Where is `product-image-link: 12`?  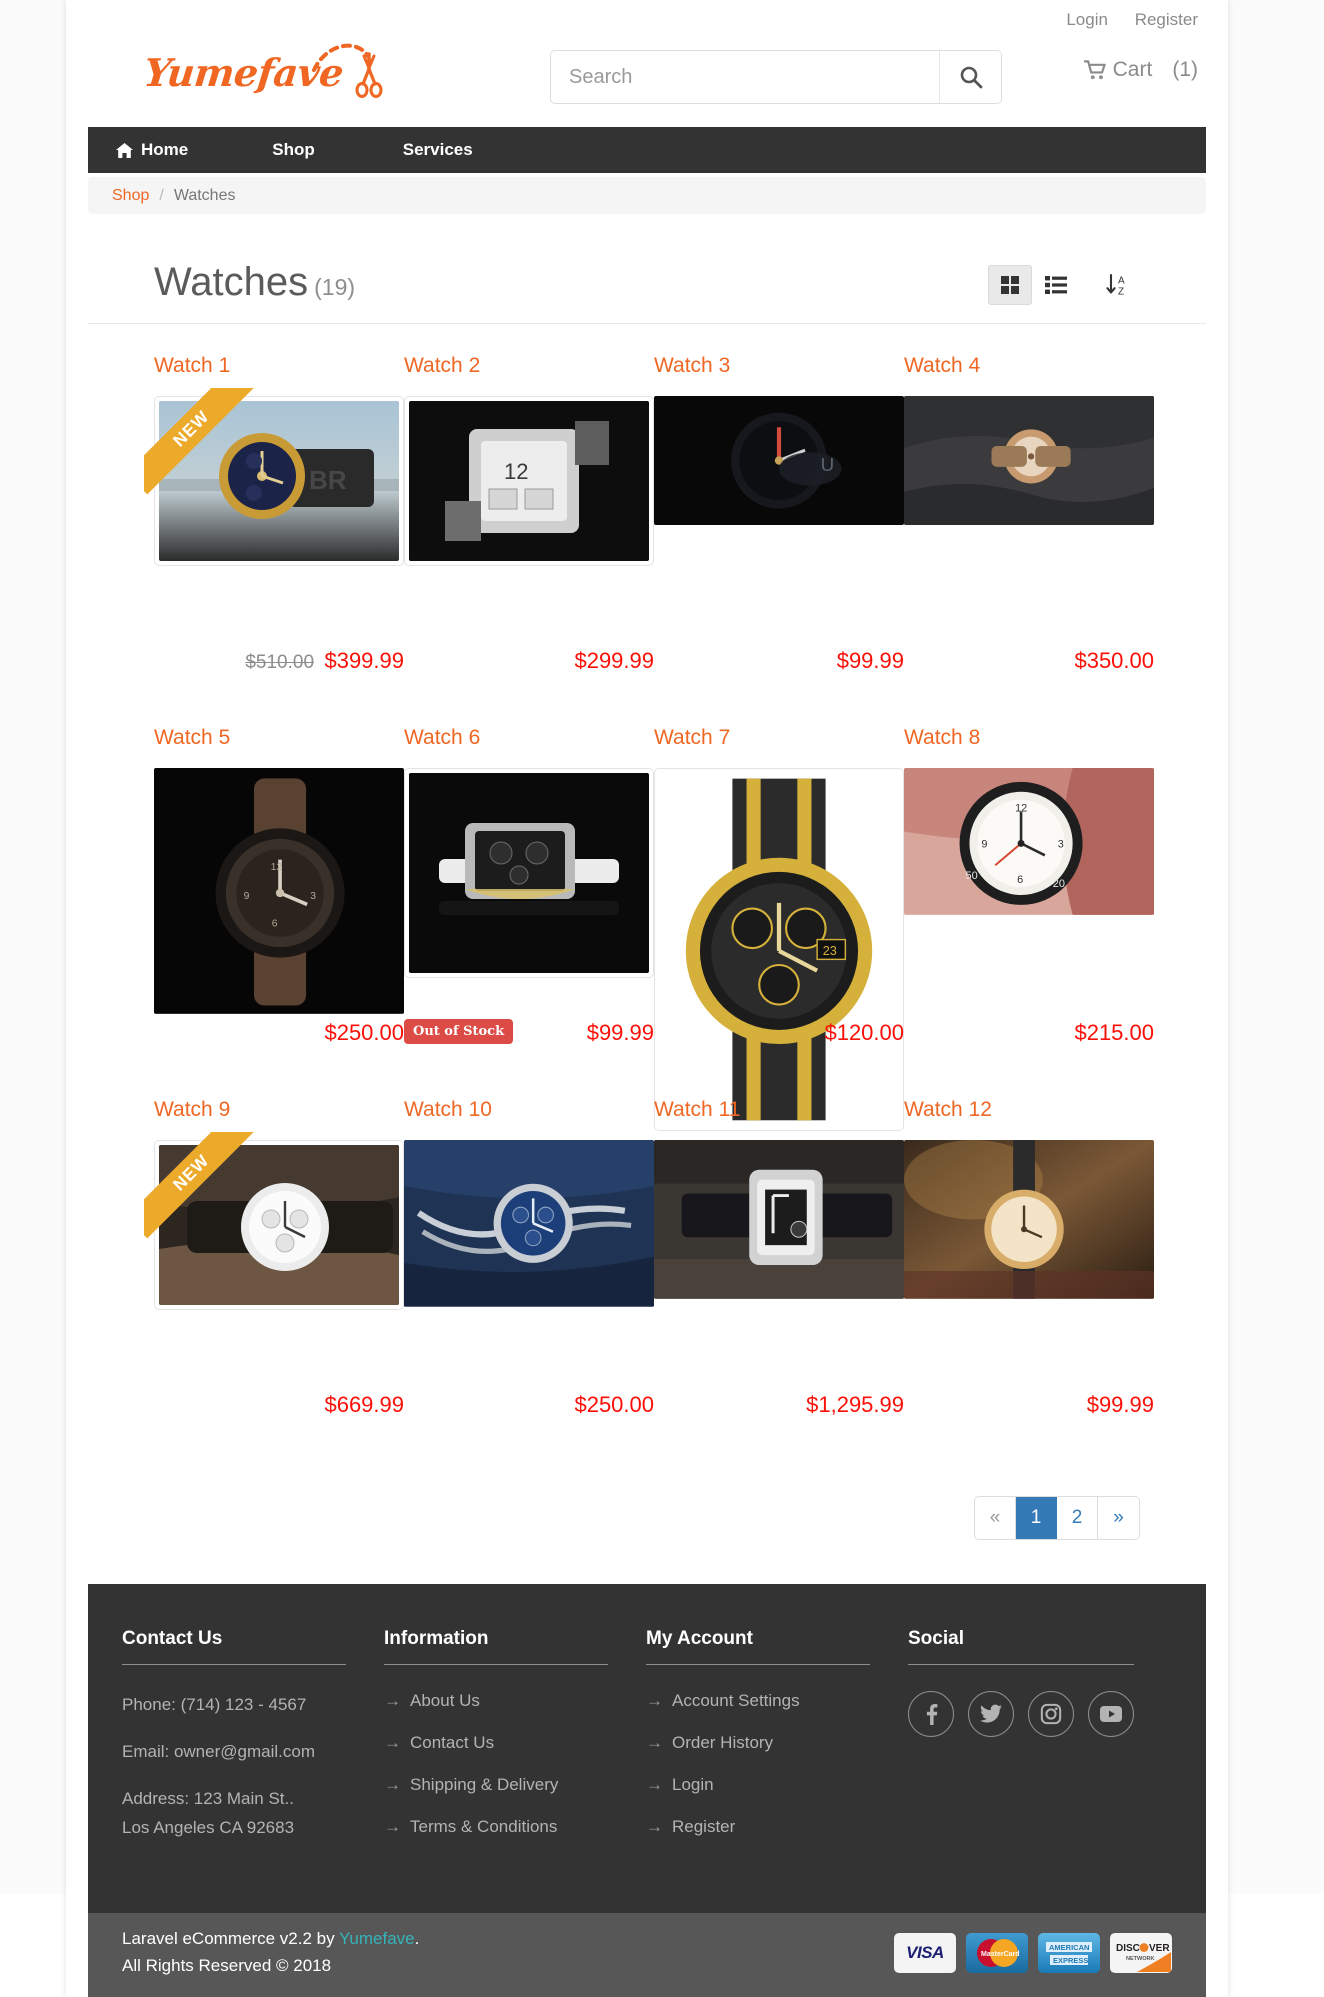 product-image-link: 12 is located at coordinates (529, 481).